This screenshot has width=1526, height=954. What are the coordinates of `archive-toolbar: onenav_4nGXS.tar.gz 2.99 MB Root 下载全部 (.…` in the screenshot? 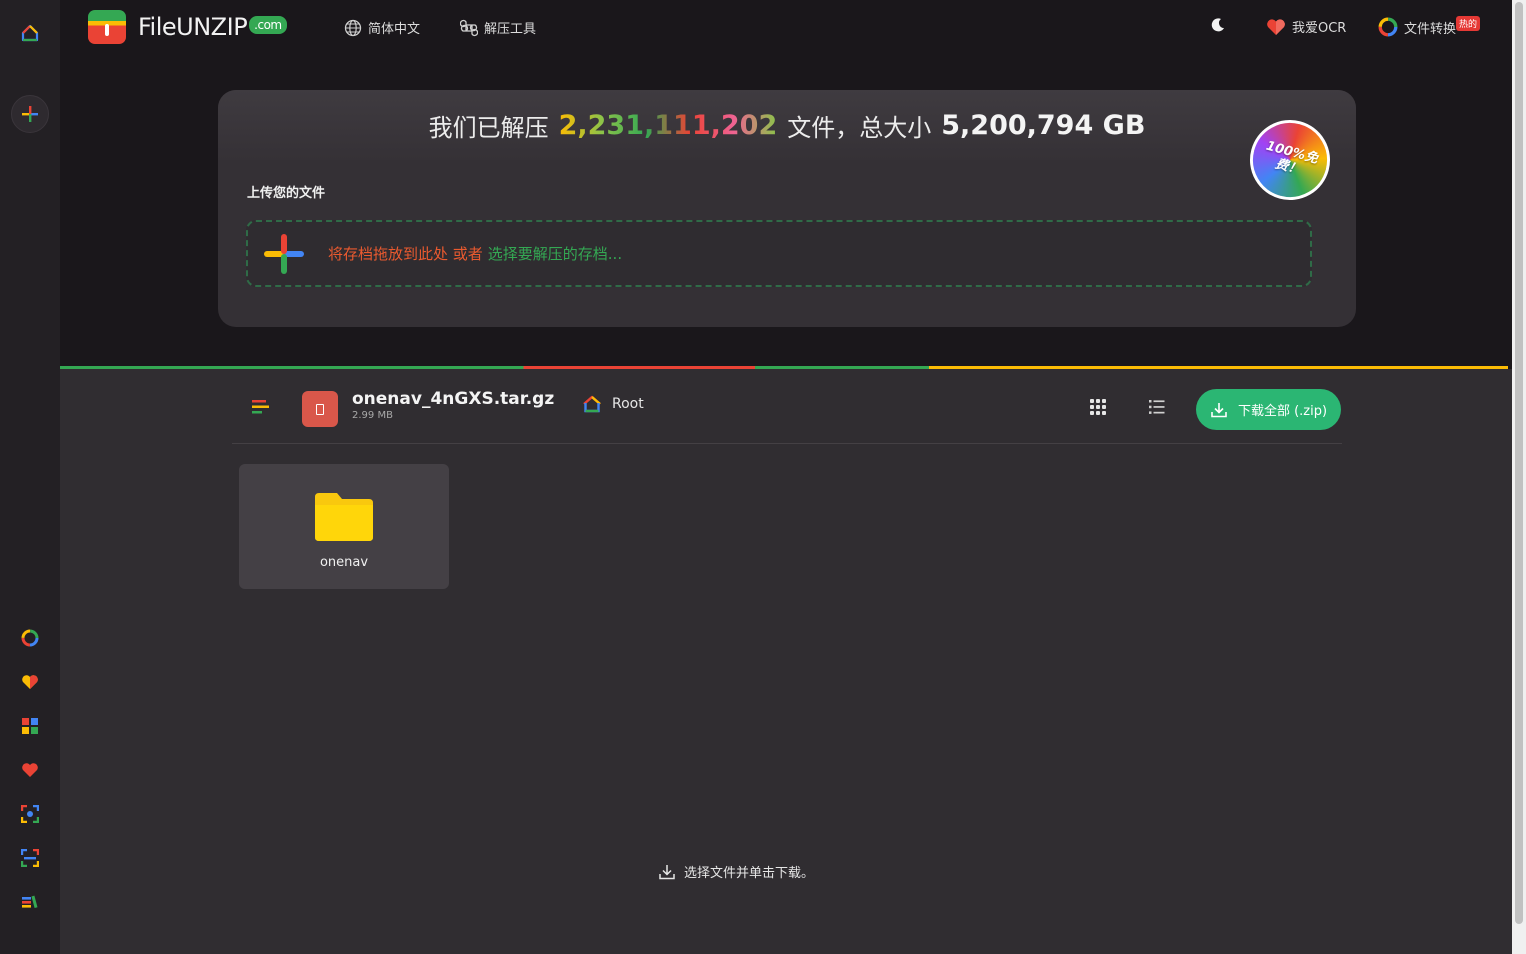 It's located at (787, 406).